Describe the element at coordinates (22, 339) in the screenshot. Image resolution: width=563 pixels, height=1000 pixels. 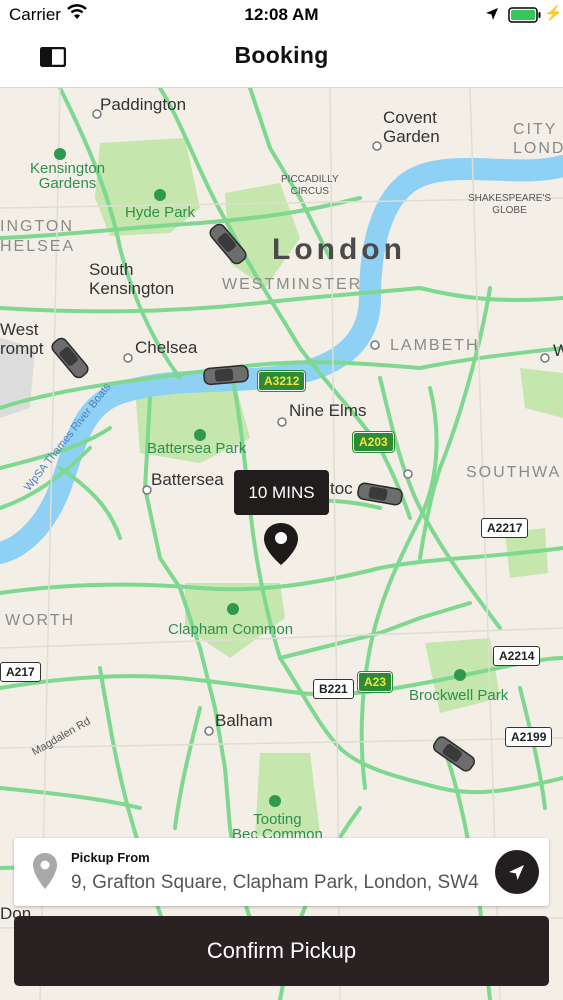
I see `map-label-west-brompton: West rompt` at that location.